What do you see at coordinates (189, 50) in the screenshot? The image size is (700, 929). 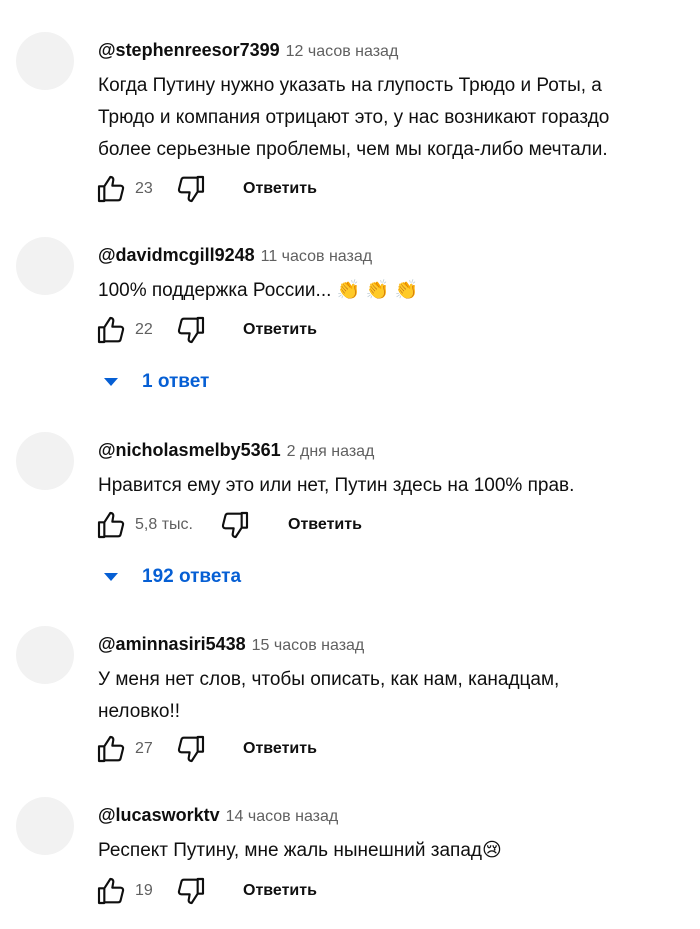 I see `author-name: @stephenreesor7399` at bounding box center [189, 50].